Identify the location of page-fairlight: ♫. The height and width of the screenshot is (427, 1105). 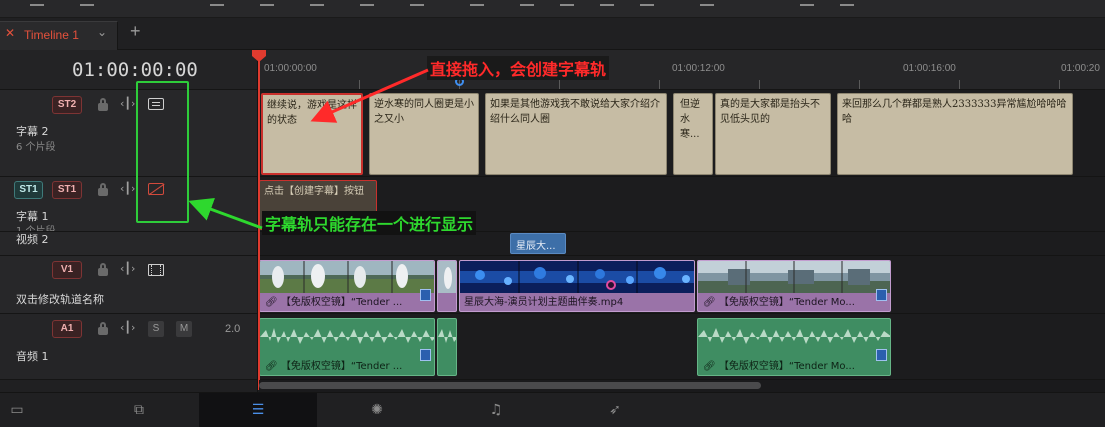
(496, 410).